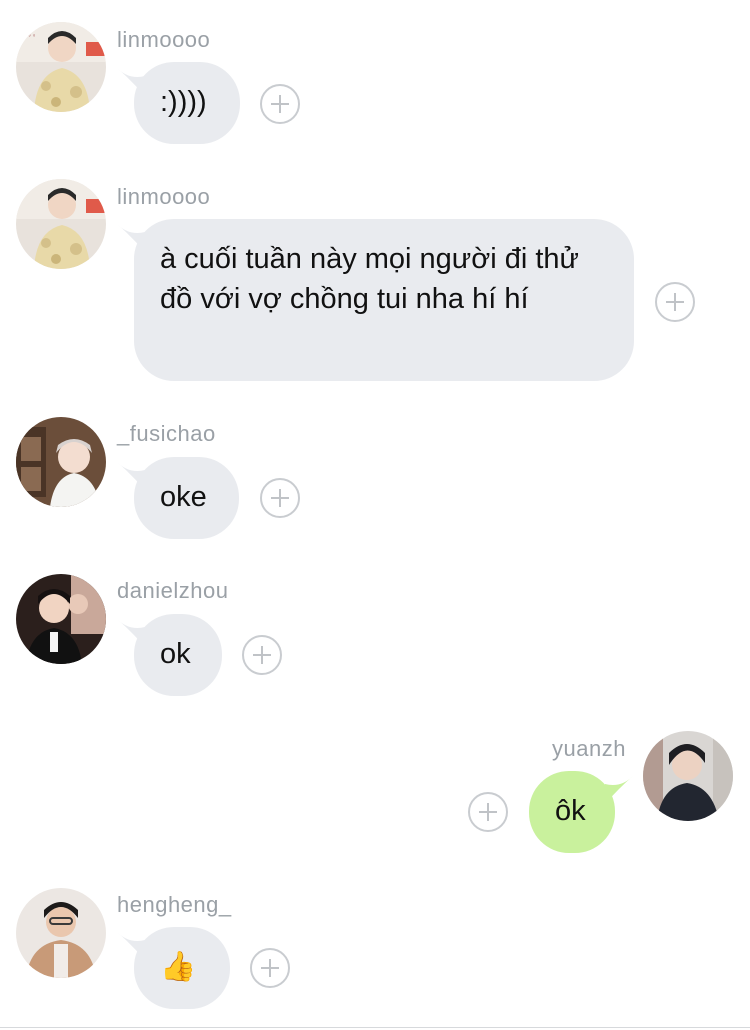 Image resolution: width=750 pixels, height=1030 pixels. Describe the element at coordinates (589, 748) in the screenshot. I see `username: yuanzh` at that location.